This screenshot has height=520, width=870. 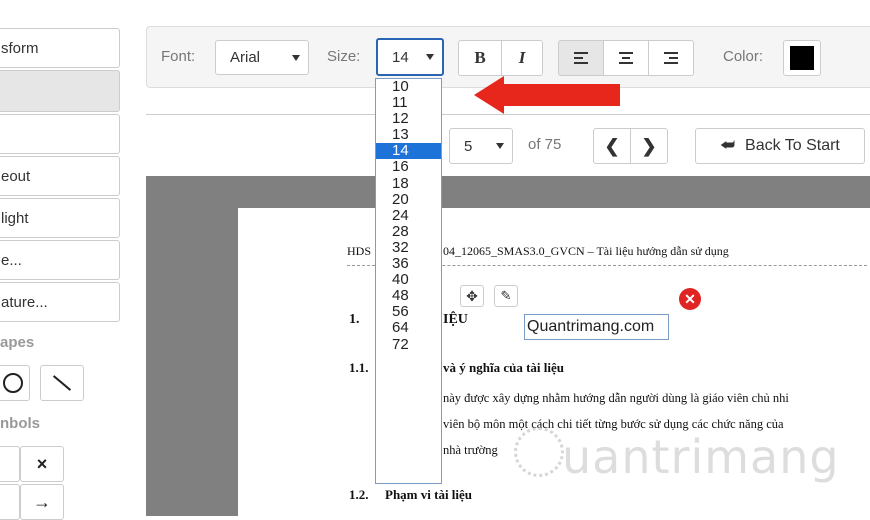 I want to click on size-option: 36, so click(x=408, y=263).